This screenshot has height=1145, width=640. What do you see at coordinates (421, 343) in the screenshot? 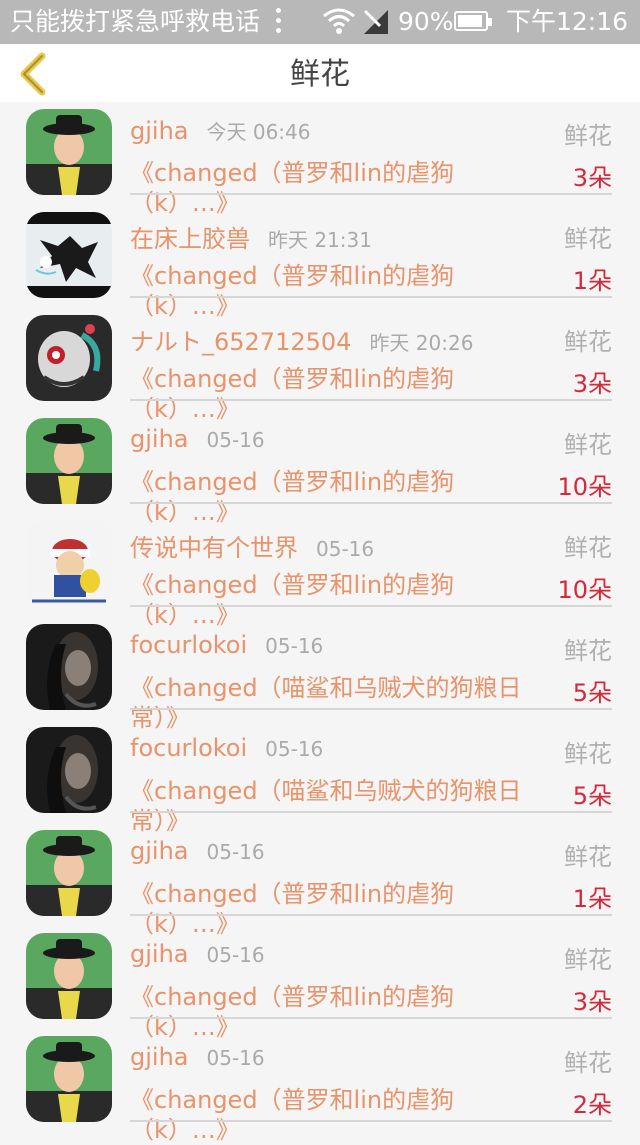
I see `timestamp: 昨天 20:26` at bounding box center [421, 343].